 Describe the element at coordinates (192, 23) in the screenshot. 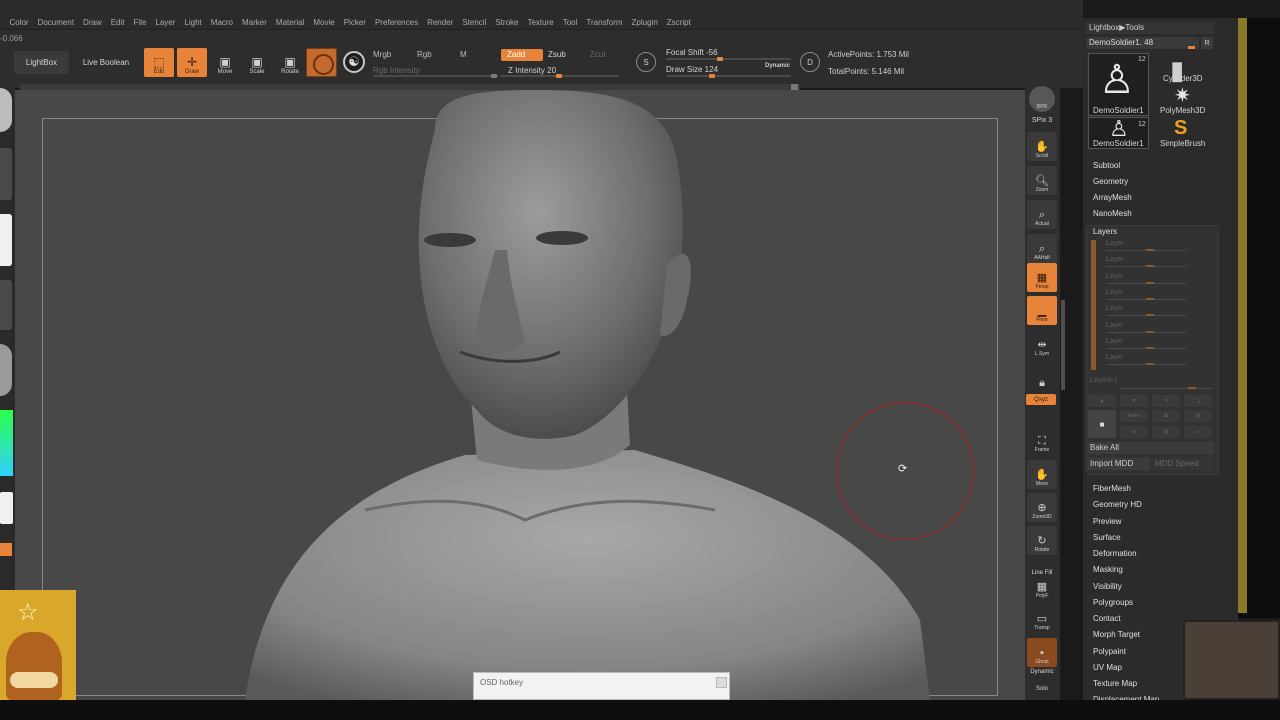

I see `menu-item-light: Light` at that location.